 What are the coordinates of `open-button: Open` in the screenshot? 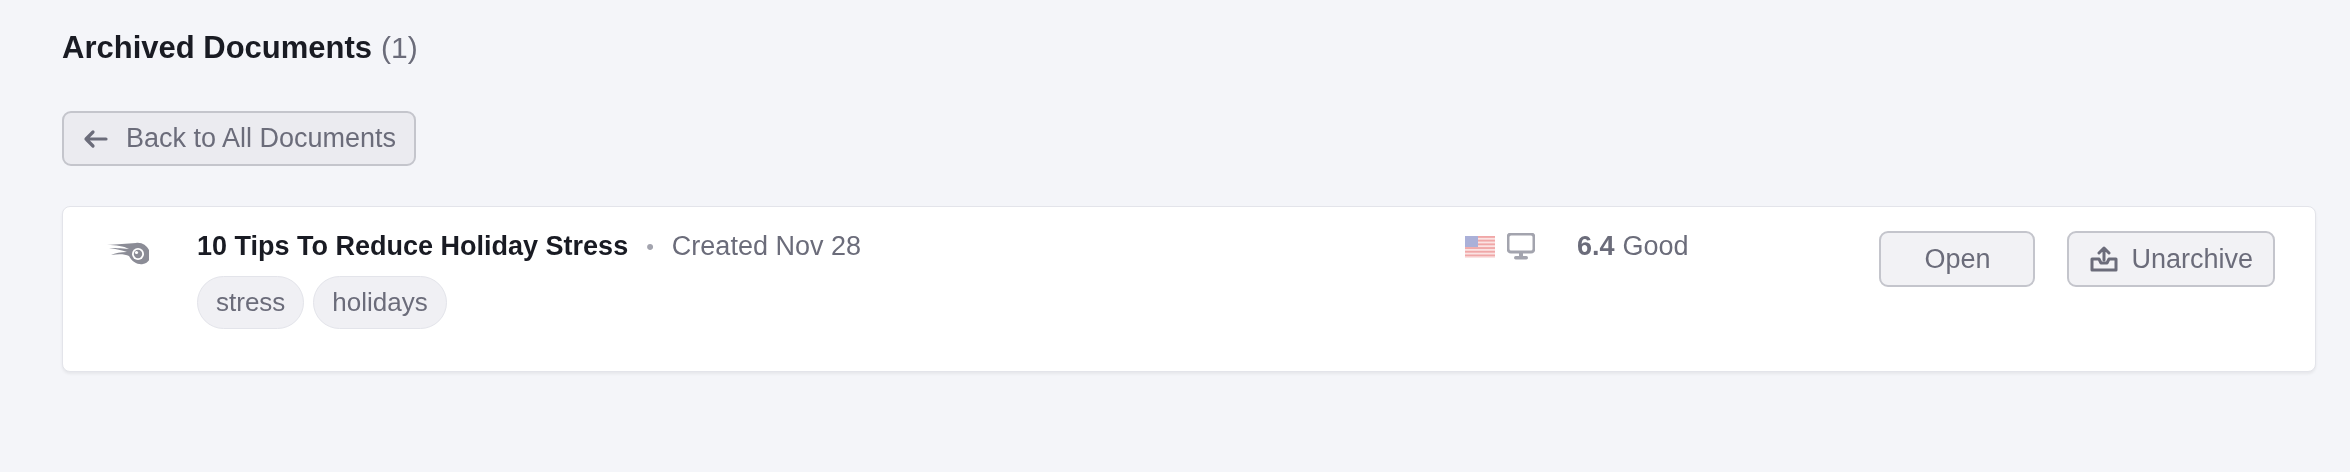 It's located at (1957, 259).